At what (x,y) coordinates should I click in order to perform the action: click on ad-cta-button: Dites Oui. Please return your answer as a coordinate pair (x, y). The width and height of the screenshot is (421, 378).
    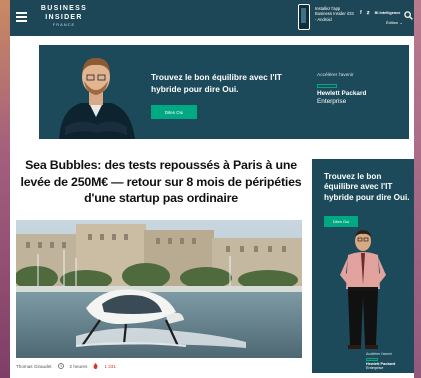
    Looking at the image, I should click on (174, 112).